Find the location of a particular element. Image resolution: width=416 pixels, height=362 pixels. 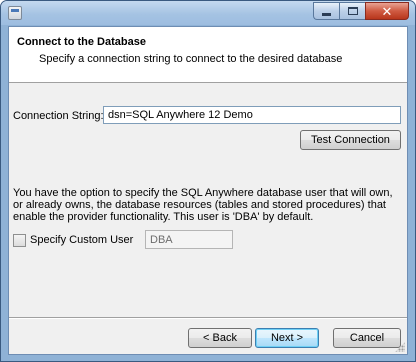

test-connection-button: Test Connection is located at coordinates (350, 140).